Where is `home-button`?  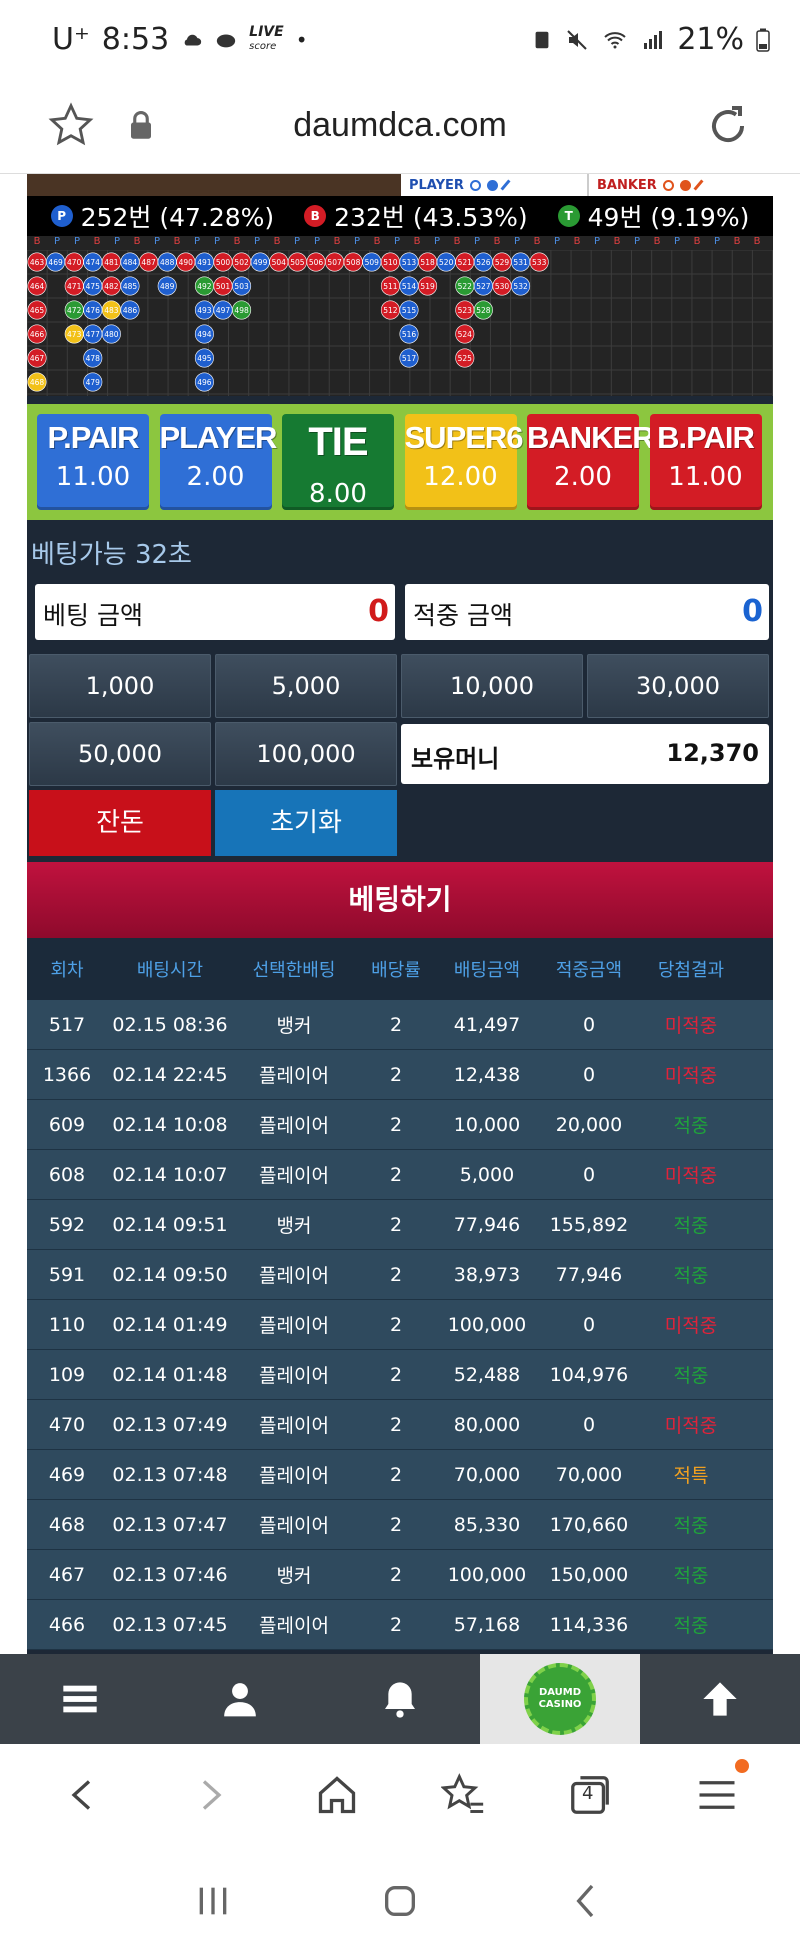 home-button is located at coordinates (337, 1795).